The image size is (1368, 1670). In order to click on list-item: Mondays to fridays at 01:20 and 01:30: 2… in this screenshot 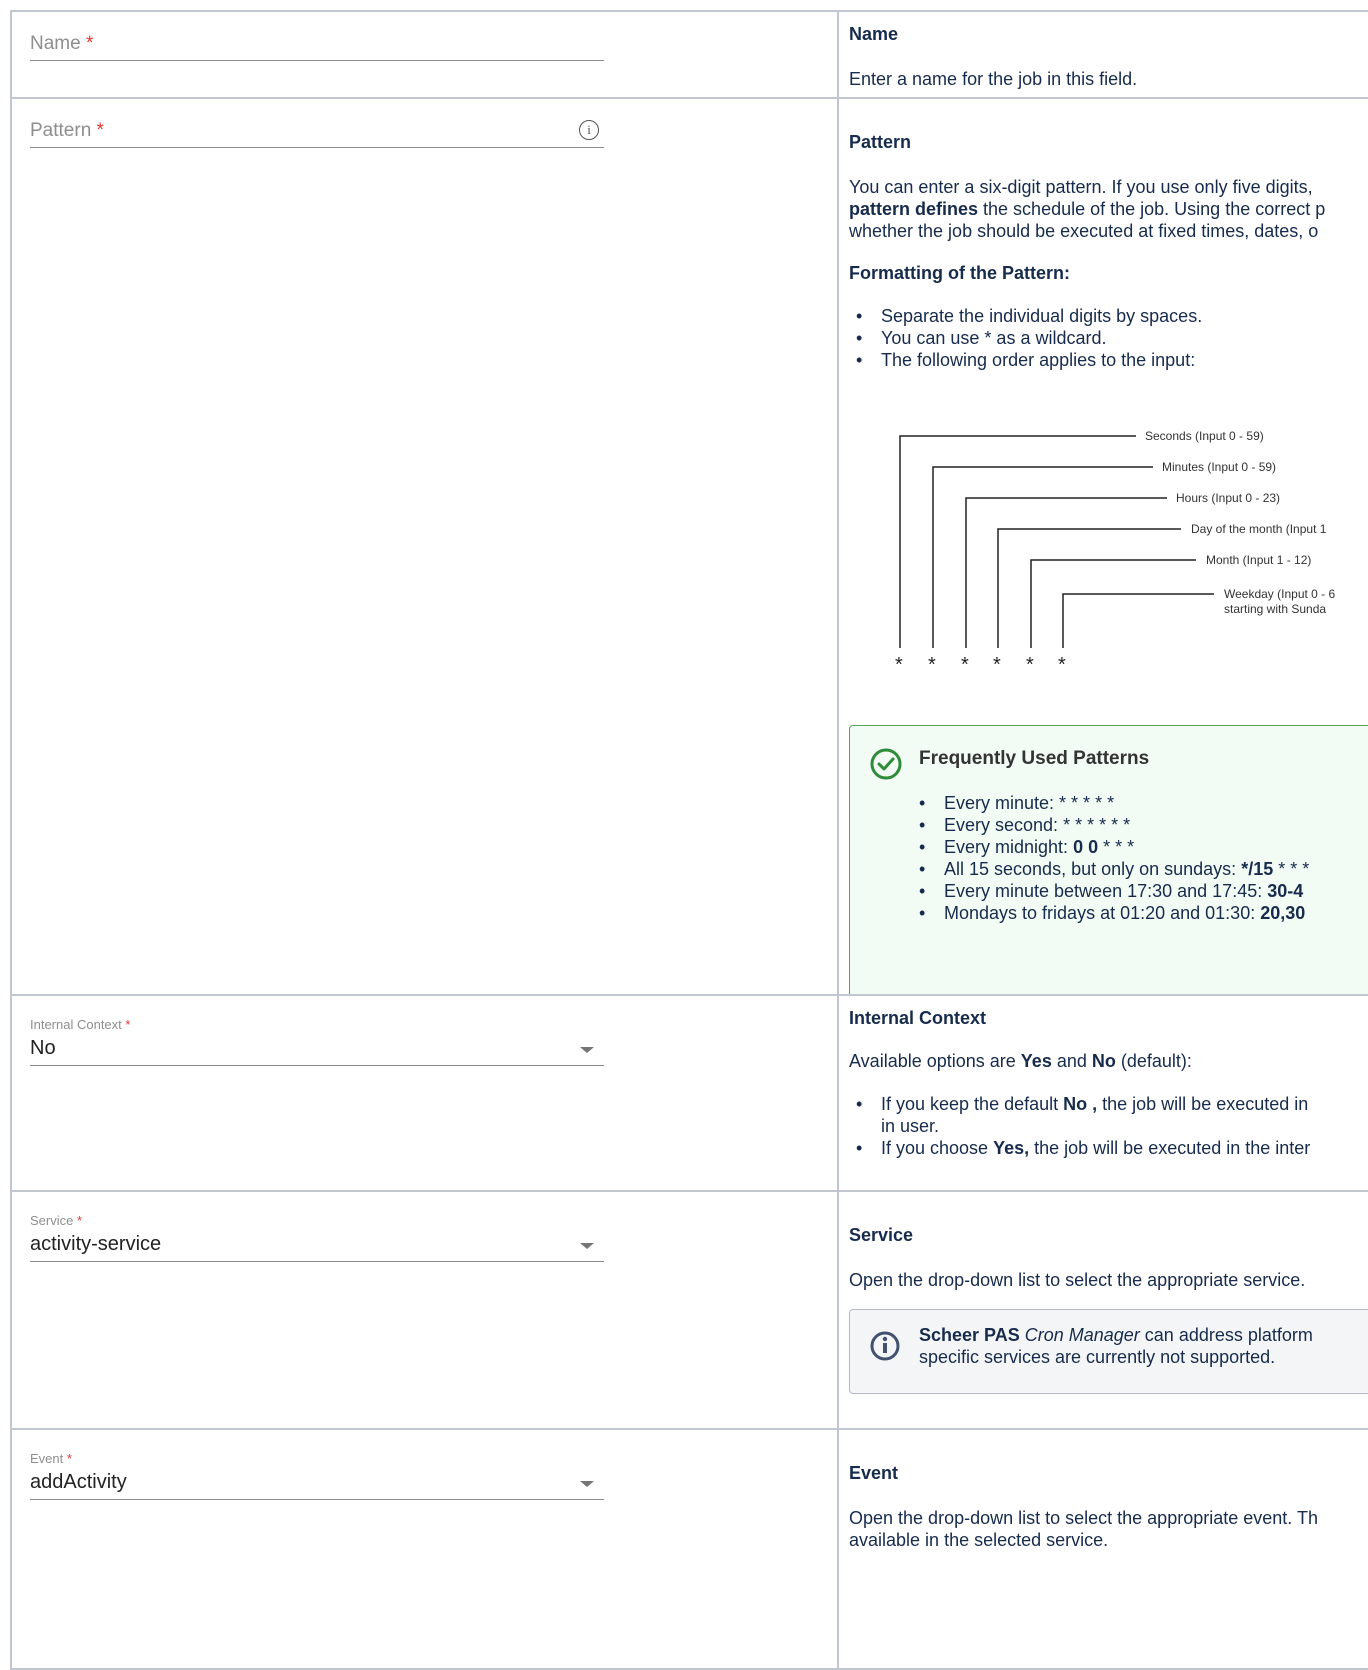, I will do `click(1105, 913)`.